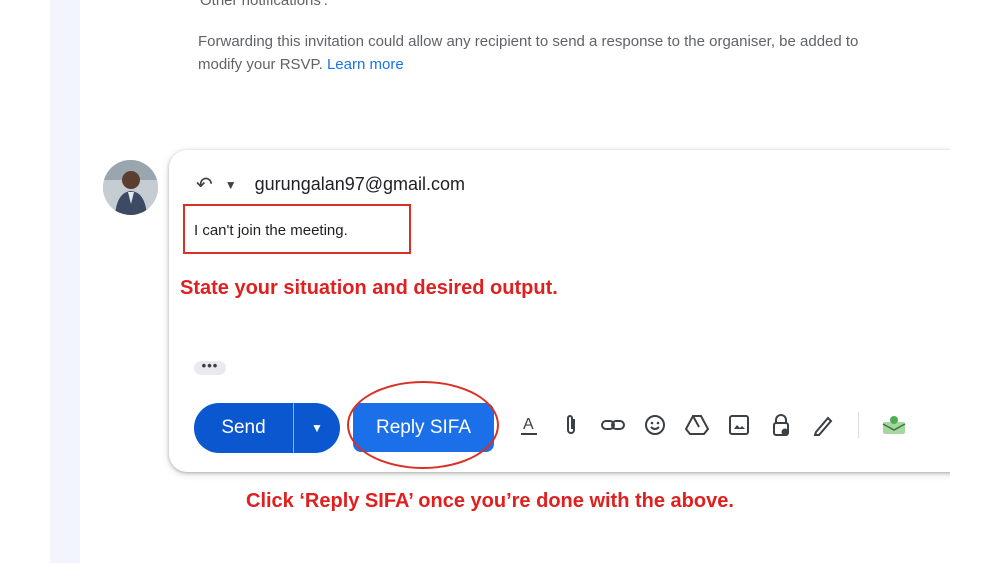 The image size is (1000, 563). What do you see at coordinates (739, 425) in the screenshot?
I see `image-icon` at bounding box center [739, 425].